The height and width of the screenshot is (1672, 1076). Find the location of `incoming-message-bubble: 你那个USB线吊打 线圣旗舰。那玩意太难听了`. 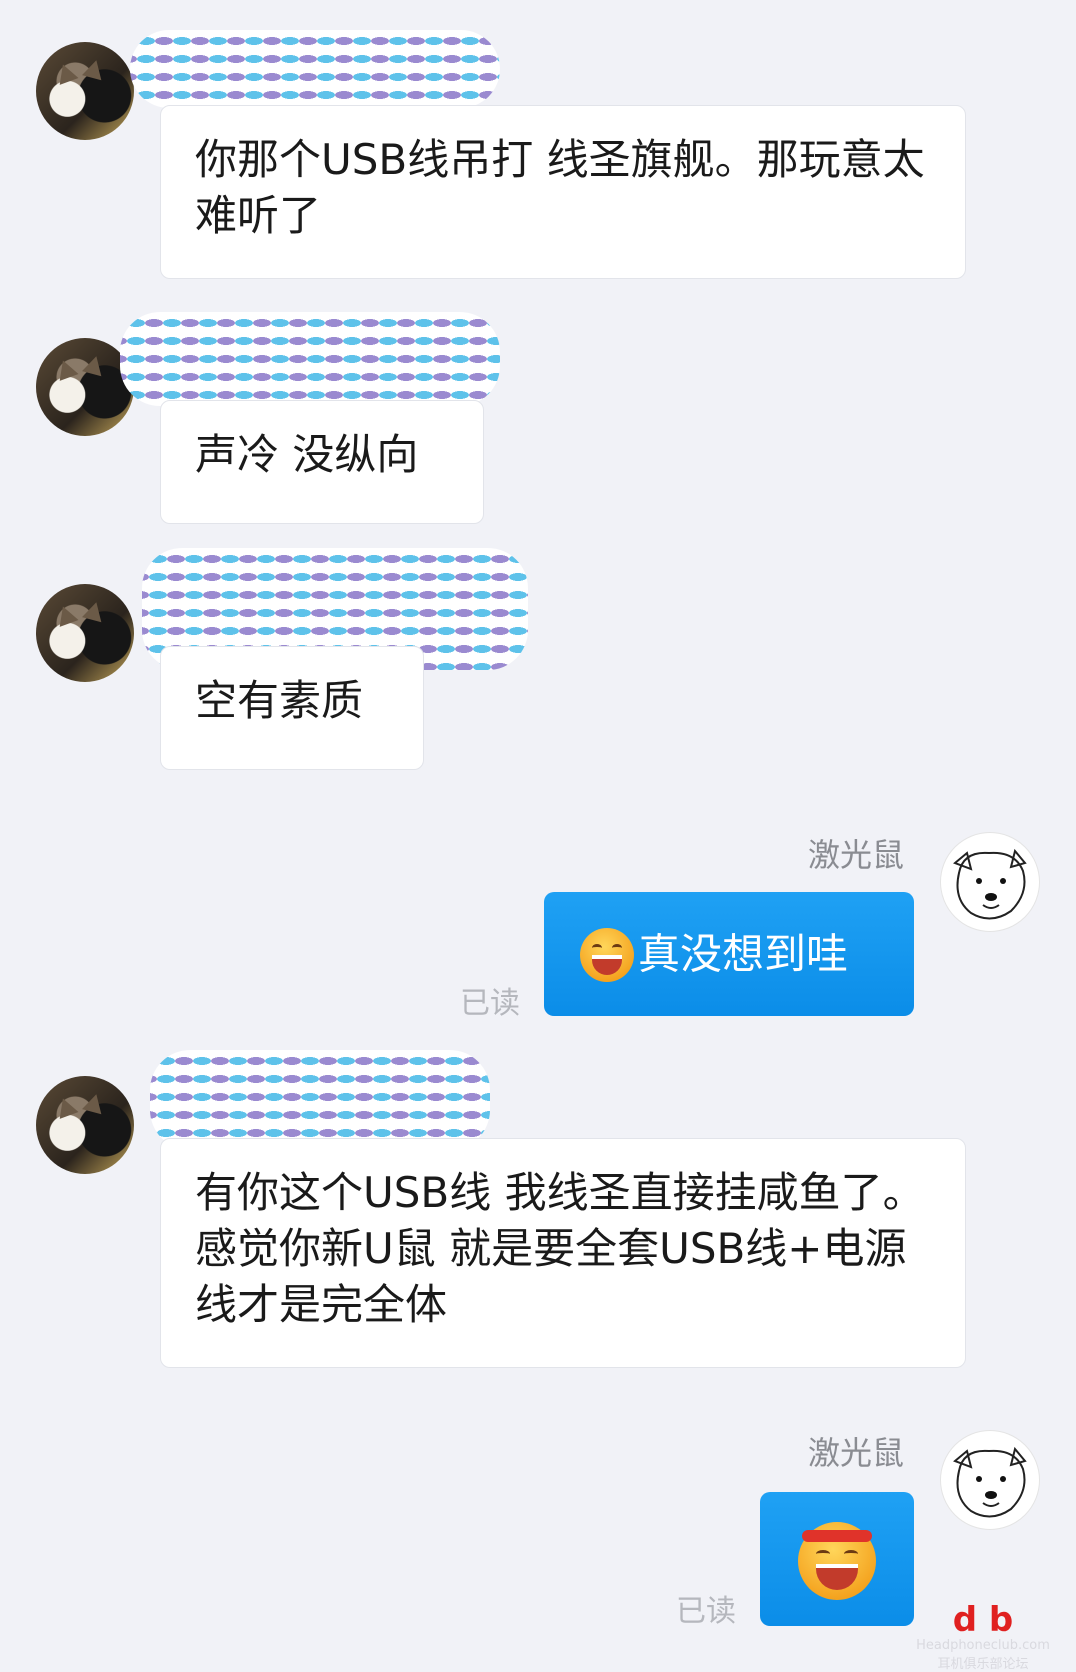

incoming-message-bubble: 你那个USB线吊打 线圣旗舰。那玩意太难听了 is located at coordinates (563, 192).